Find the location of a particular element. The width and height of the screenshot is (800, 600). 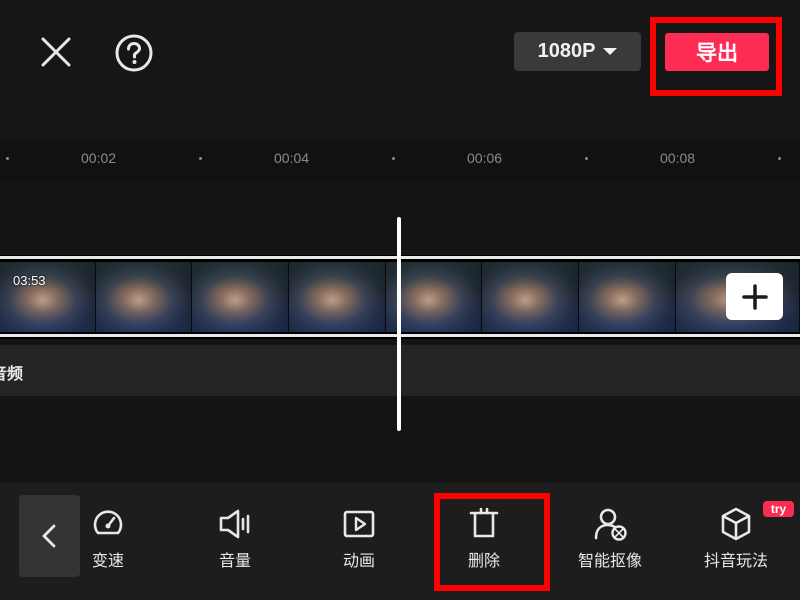

tool-smart-cutout: 智能抠像 is located at coordinates (610, 538).